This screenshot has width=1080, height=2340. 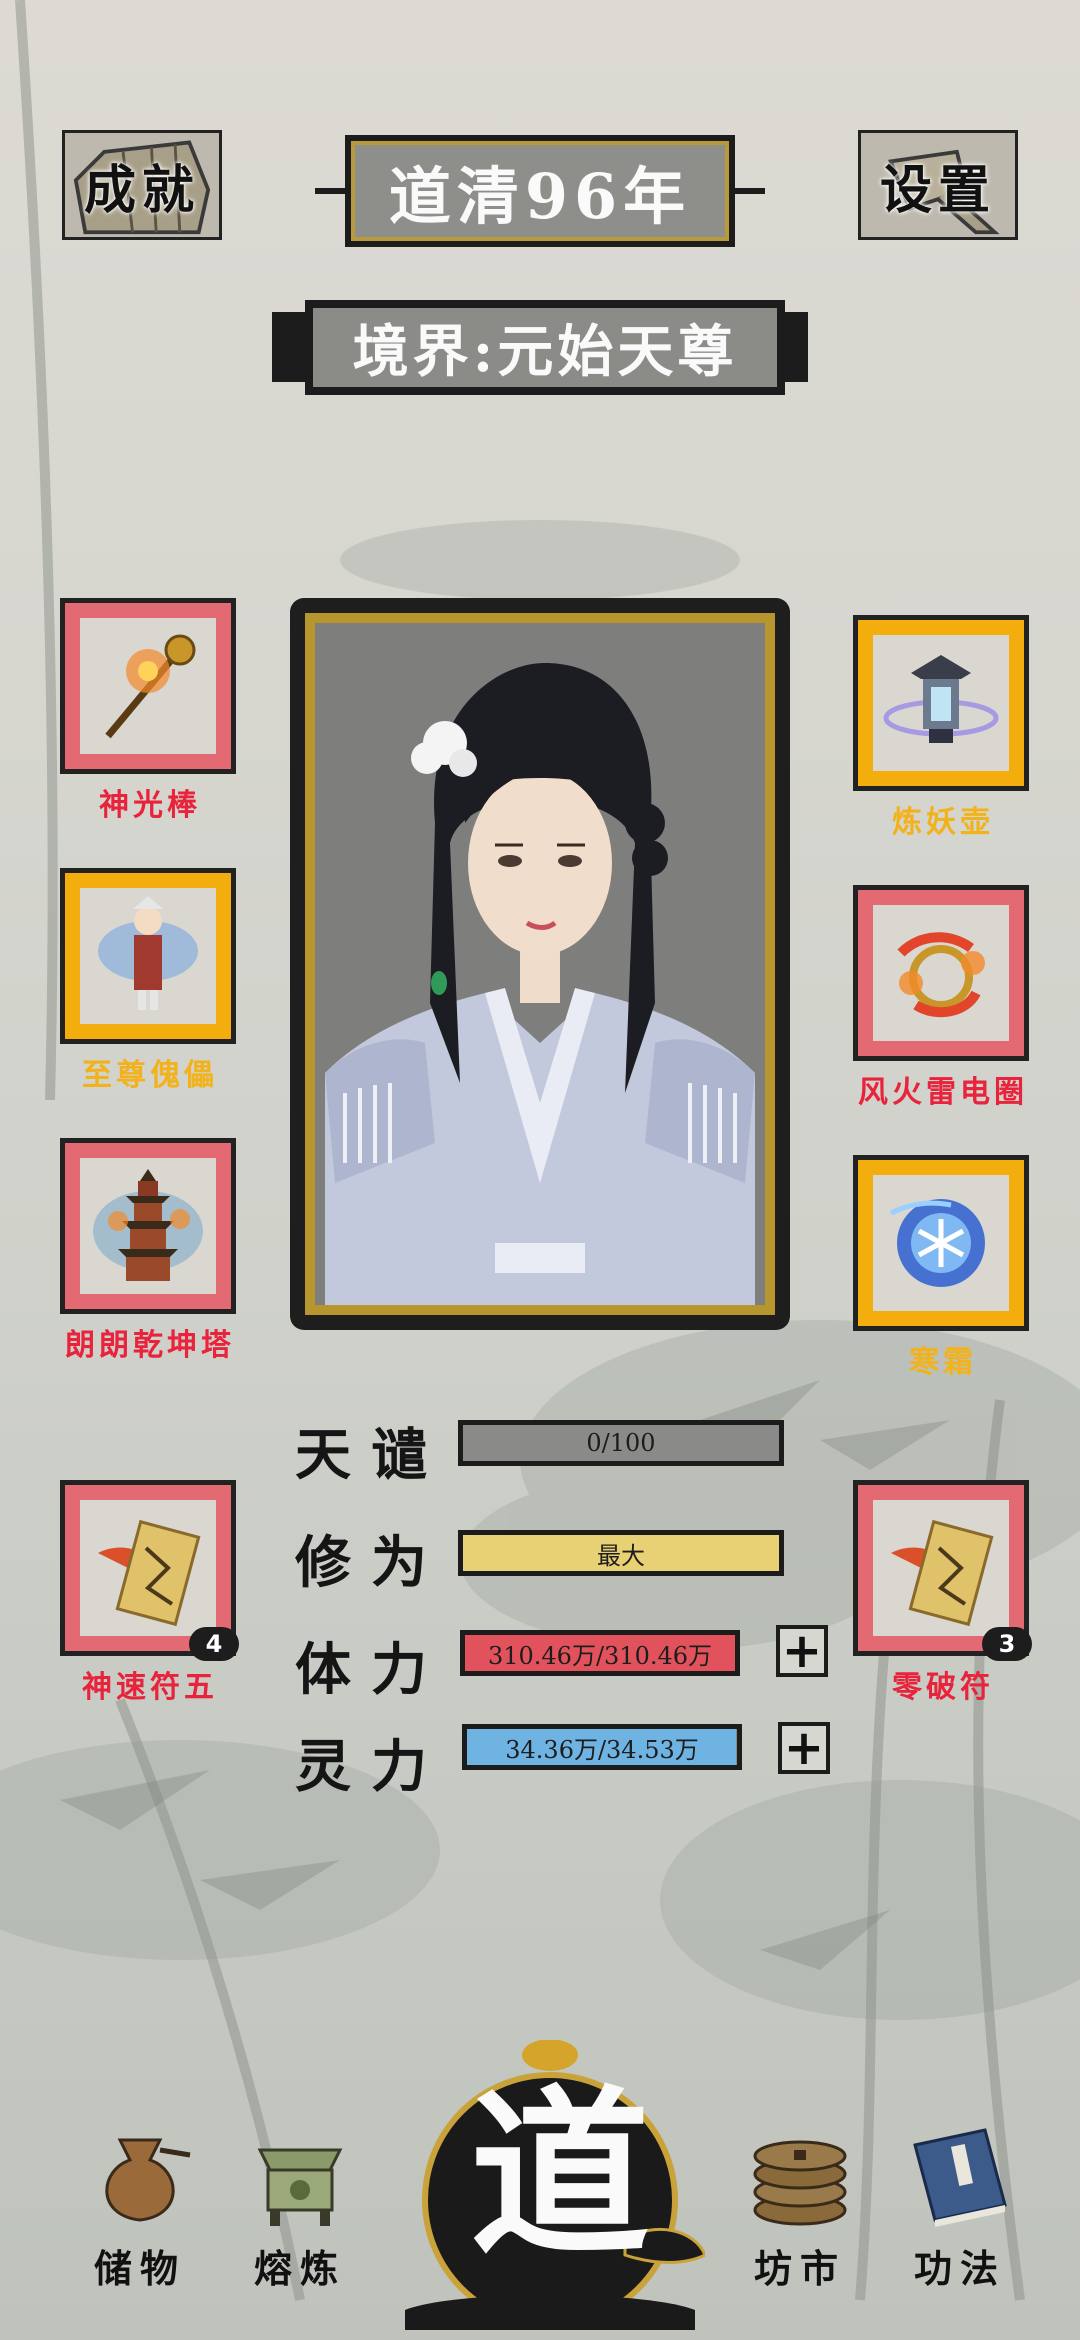 I want to click on item-name: 至尊傀儡, so click(x=150, y=1075).